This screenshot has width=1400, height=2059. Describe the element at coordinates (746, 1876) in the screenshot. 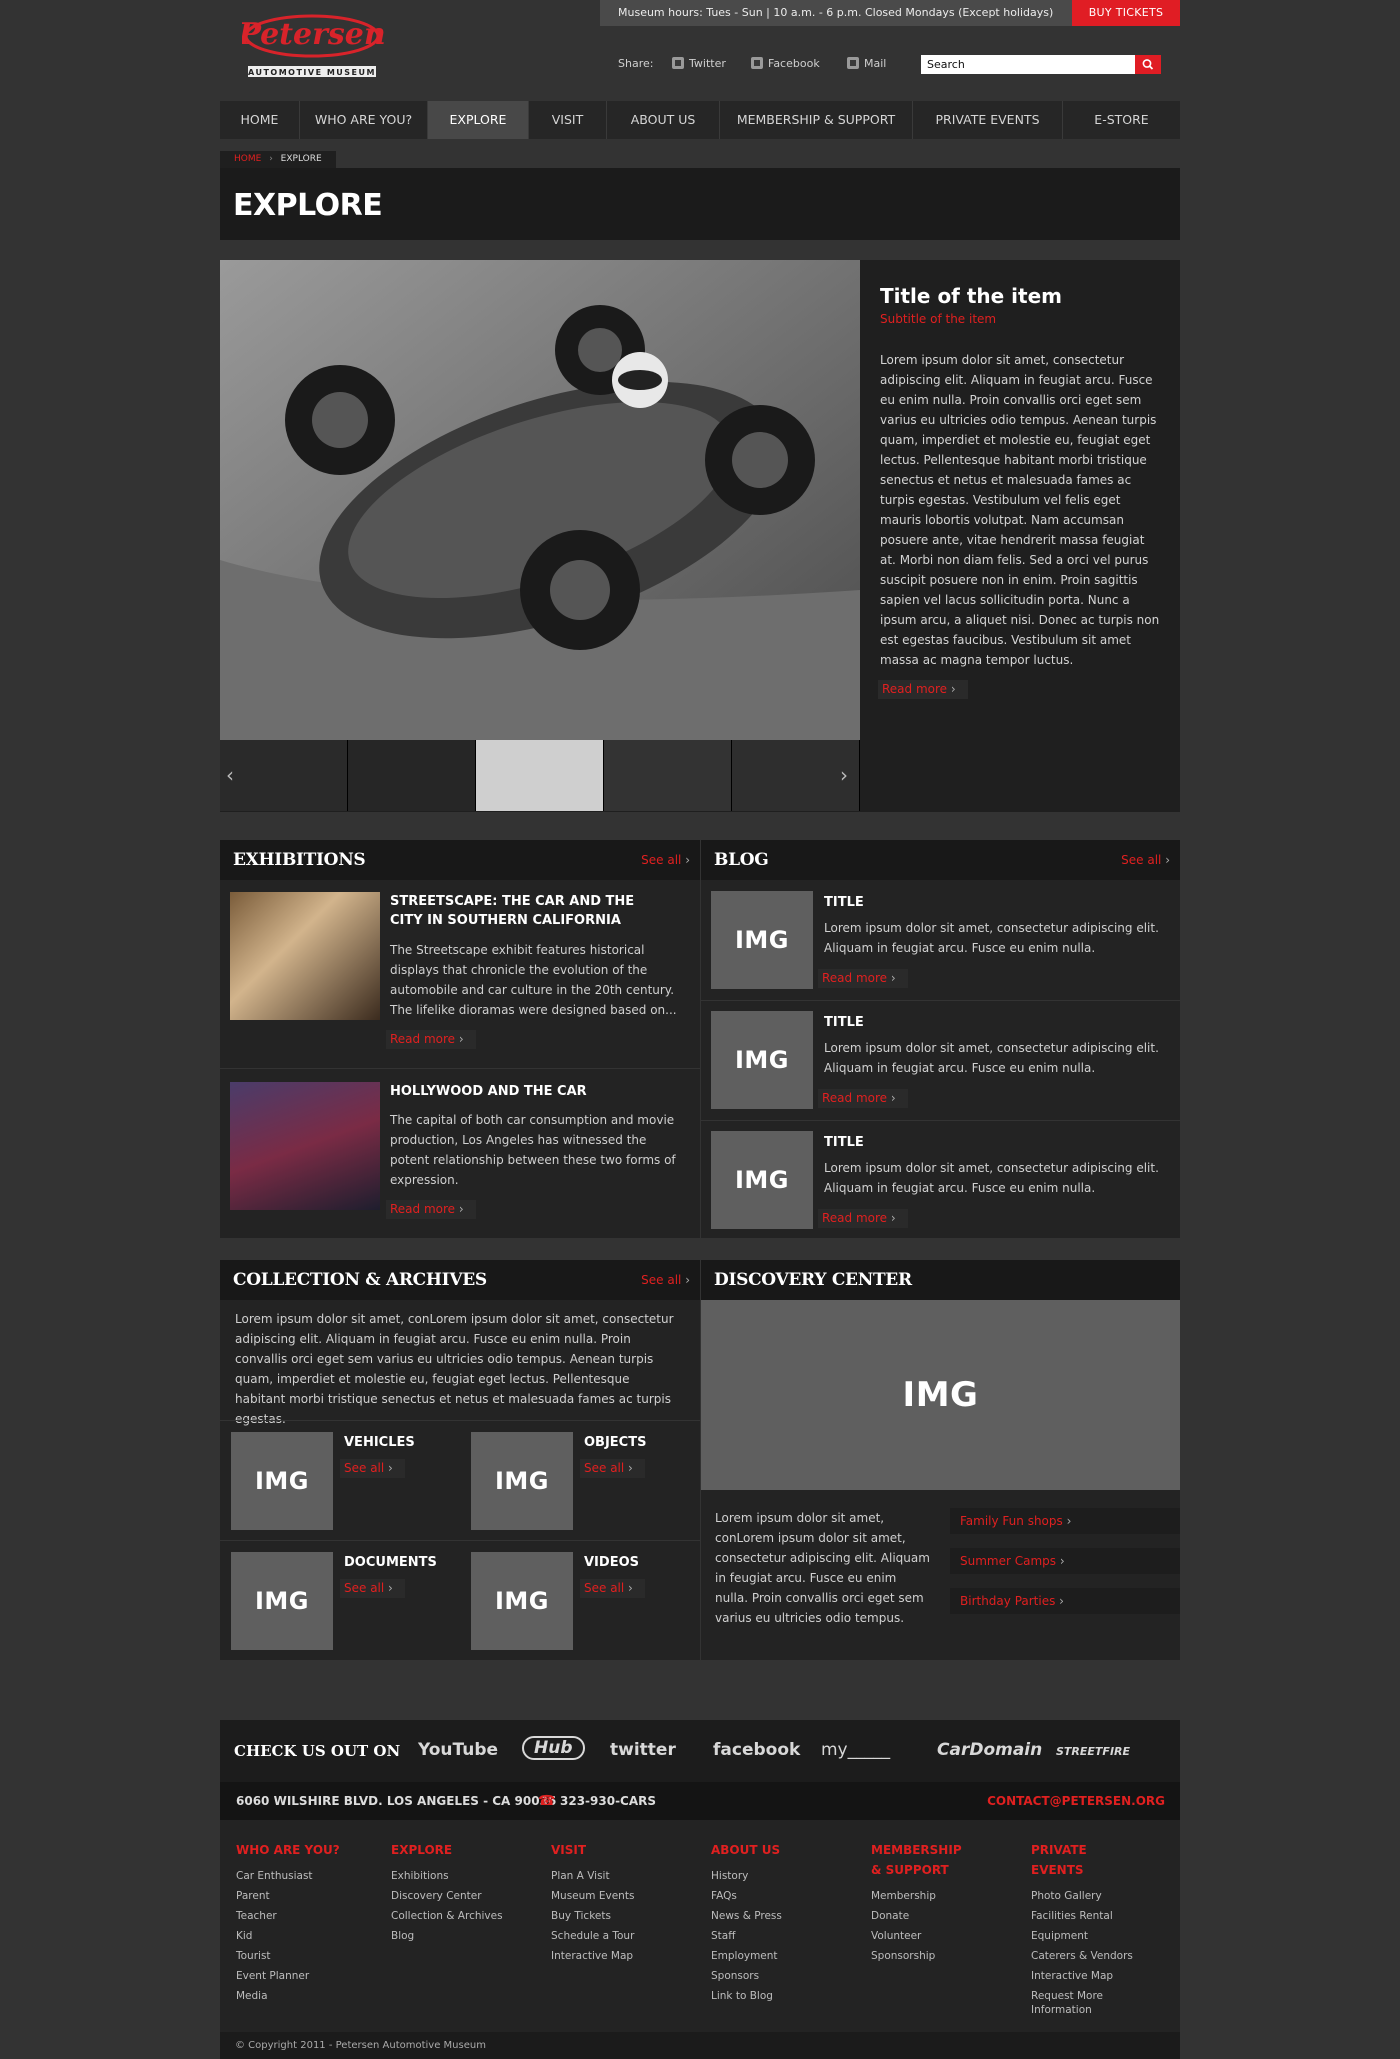

I see `footer-link: History` at that location.